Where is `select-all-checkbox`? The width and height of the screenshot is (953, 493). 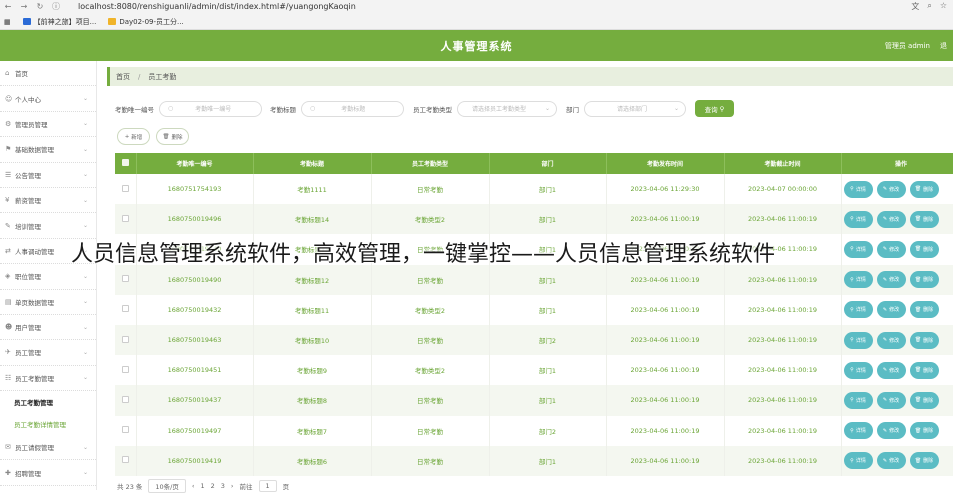
select-all-checkbox is located at coordinates (126, 163).